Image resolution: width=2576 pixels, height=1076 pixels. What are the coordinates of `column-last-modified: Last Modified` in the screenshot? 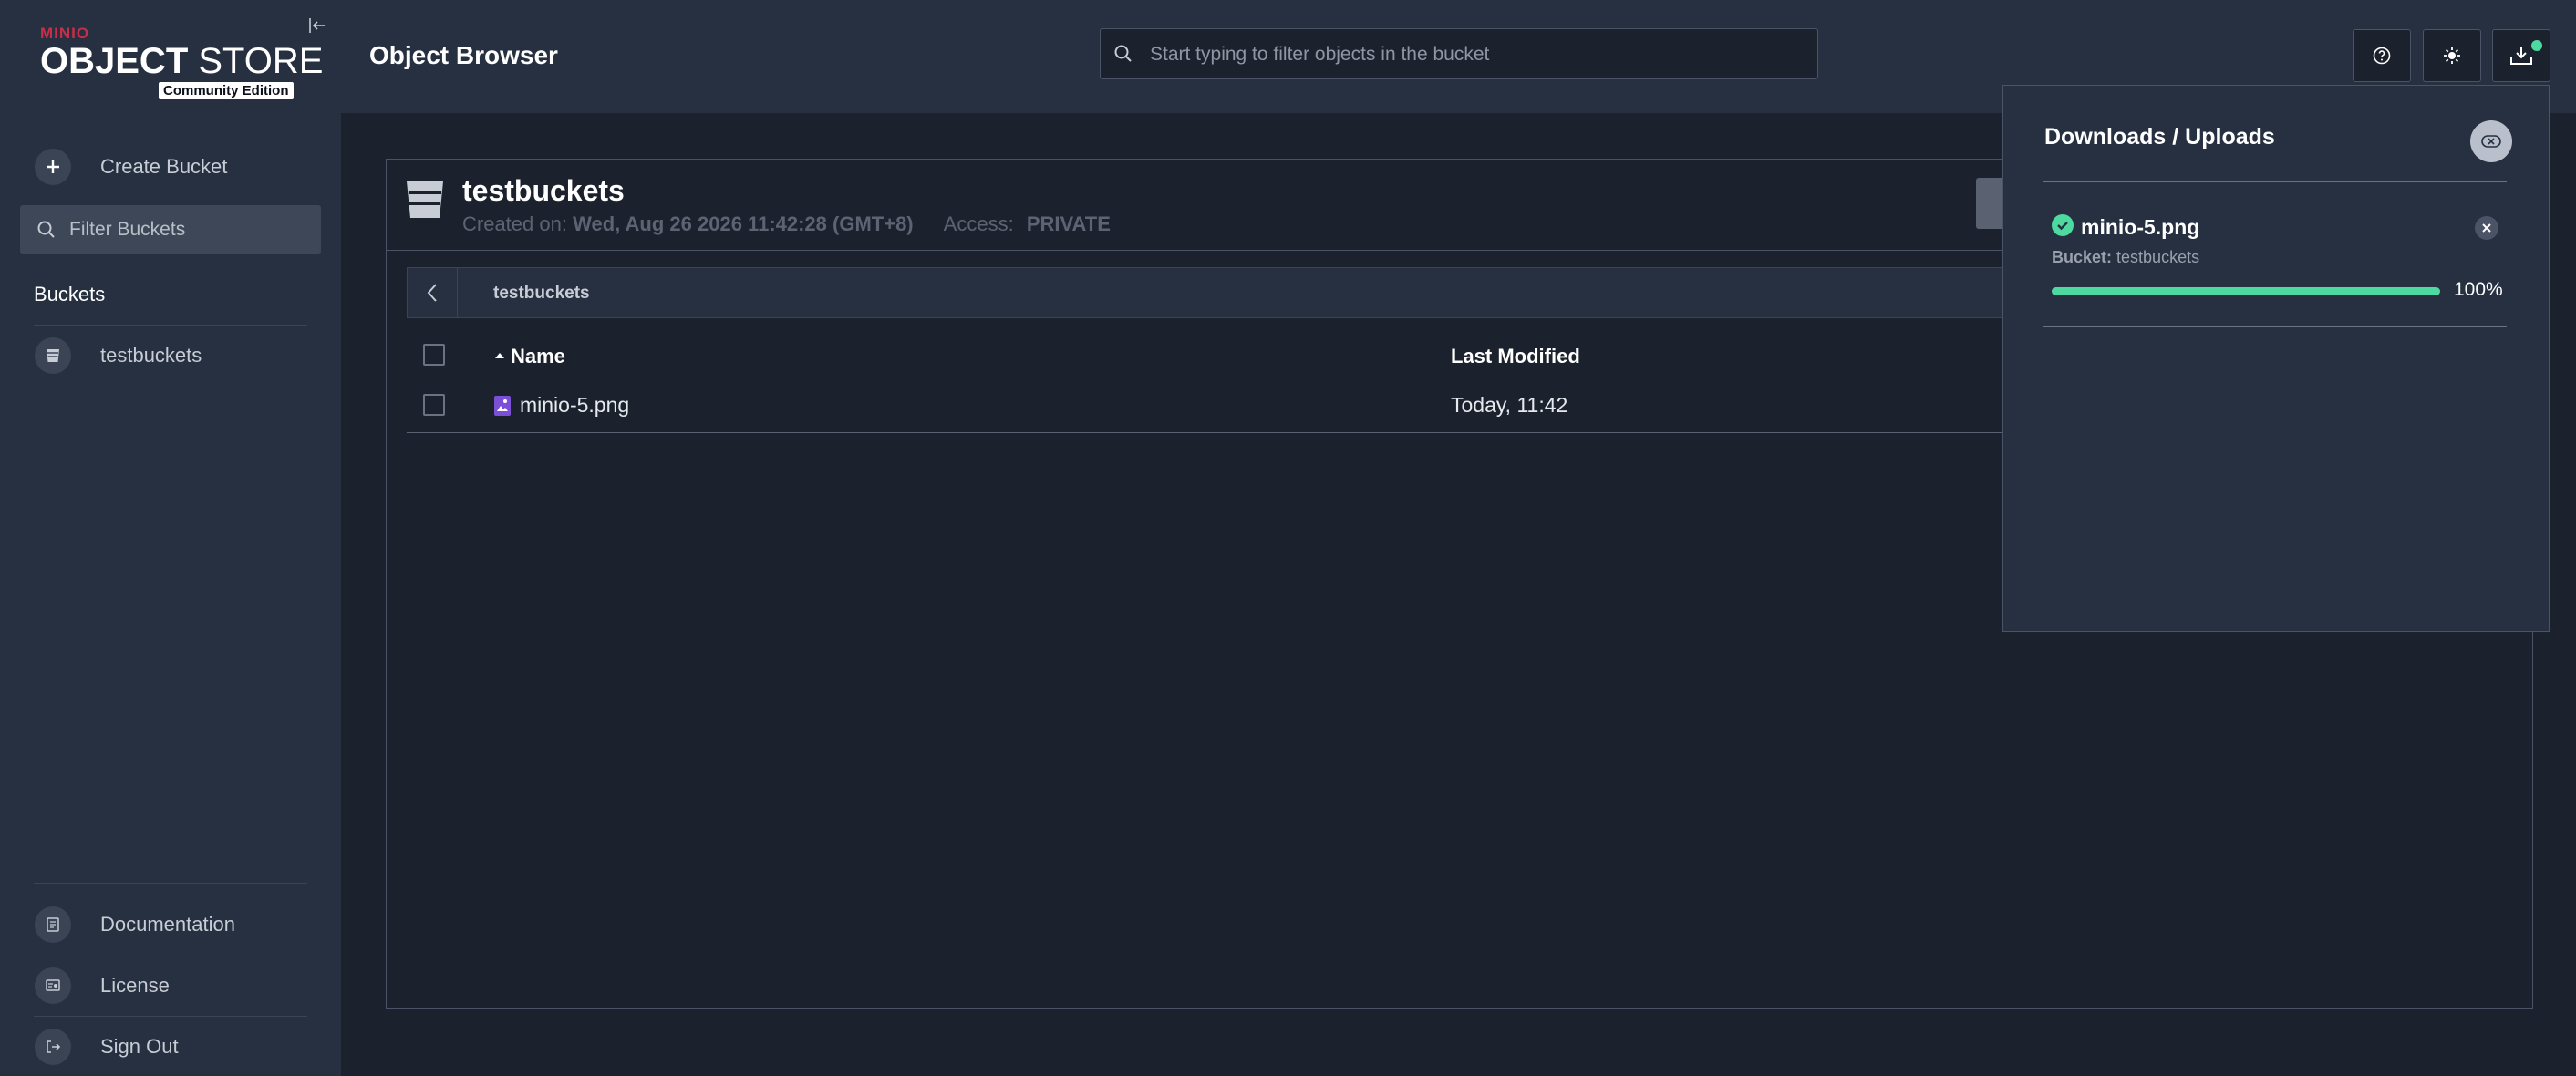 It's located at (1515, 356).